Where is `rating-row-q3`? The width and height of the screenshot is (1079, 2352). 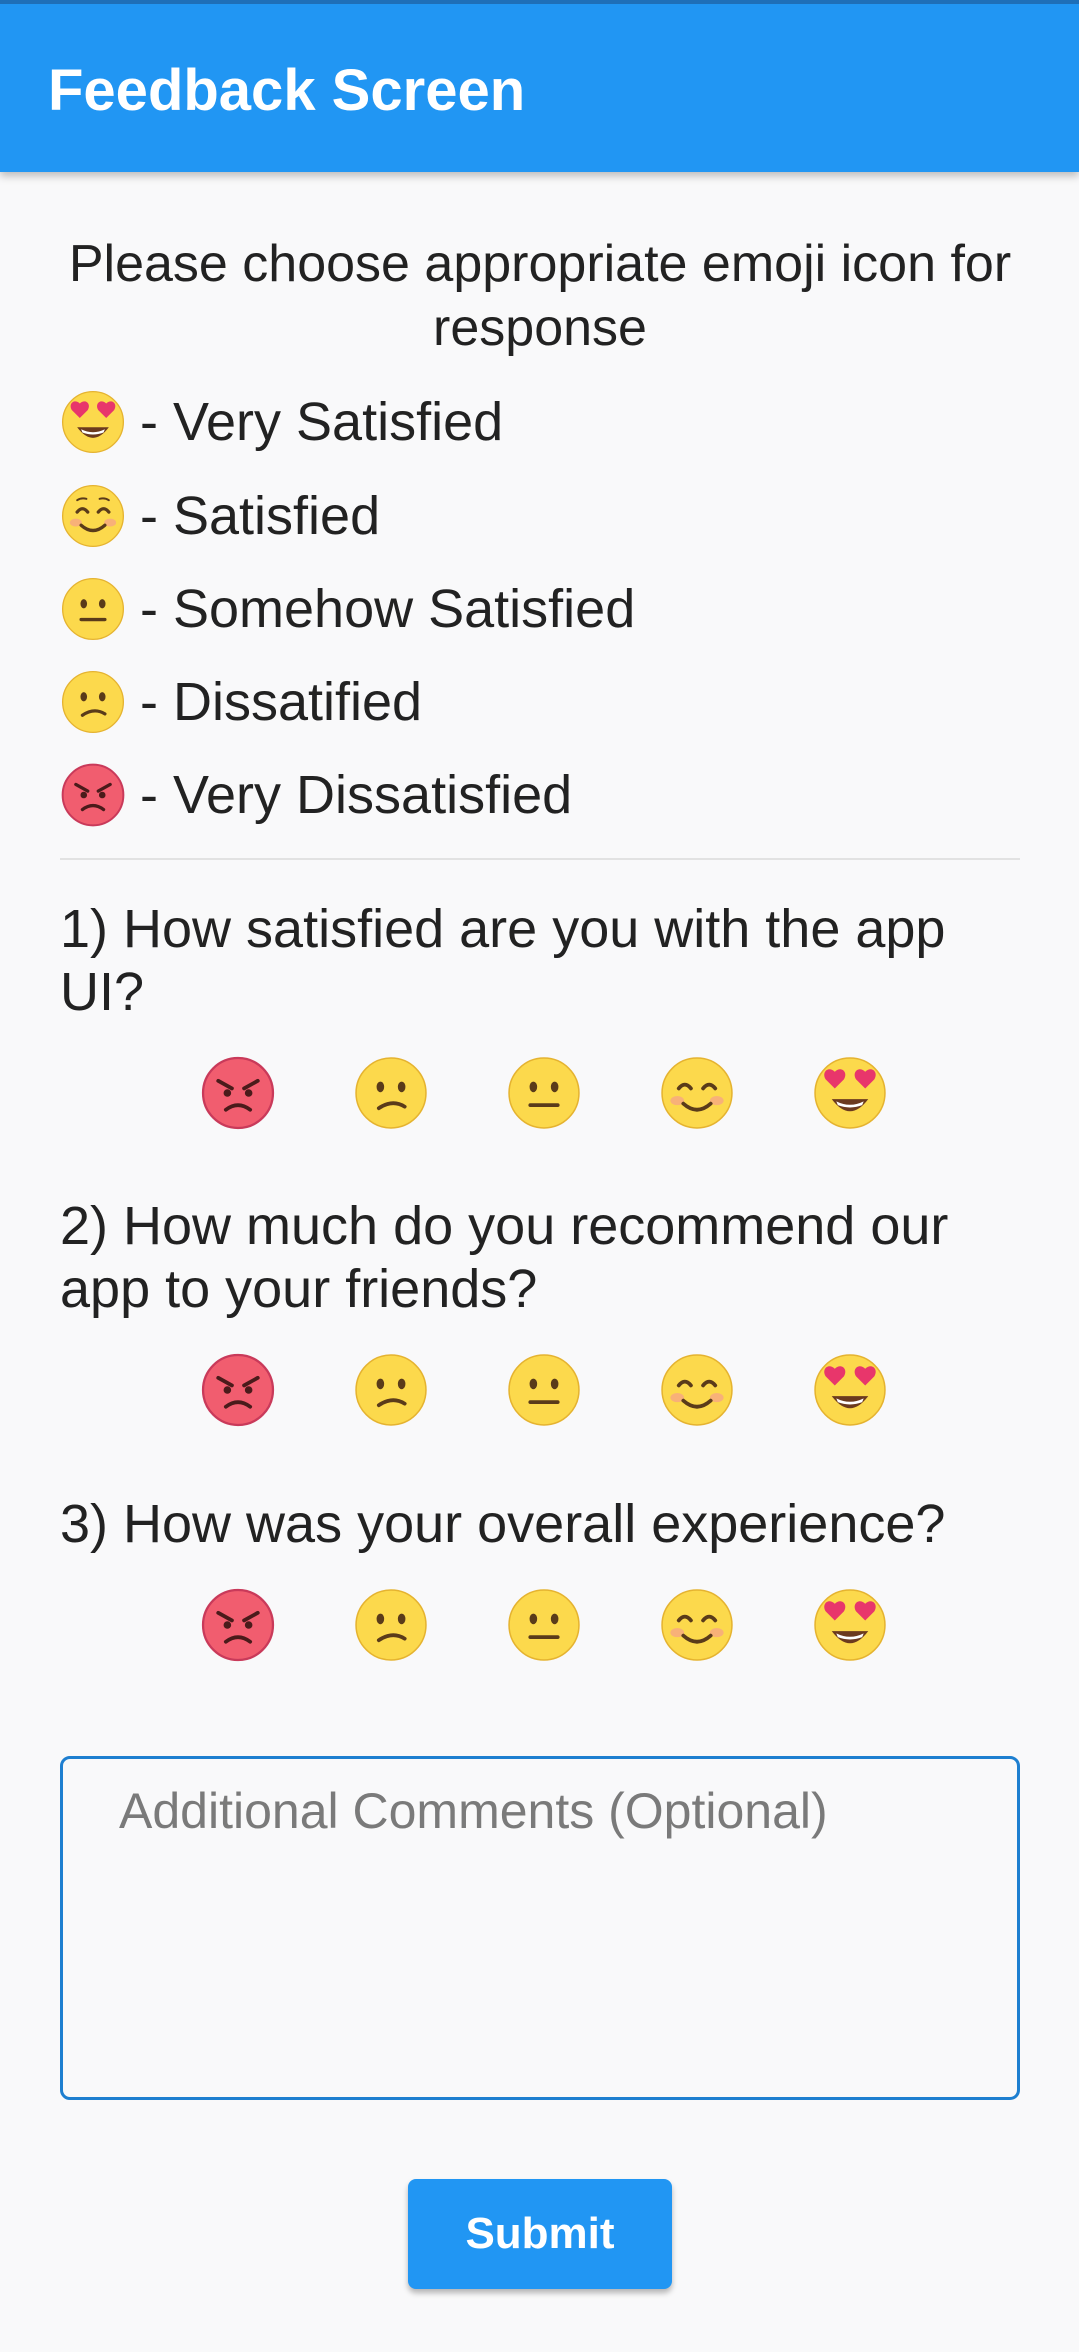
rating-row-q3 is located at coordinates (580, 1625).